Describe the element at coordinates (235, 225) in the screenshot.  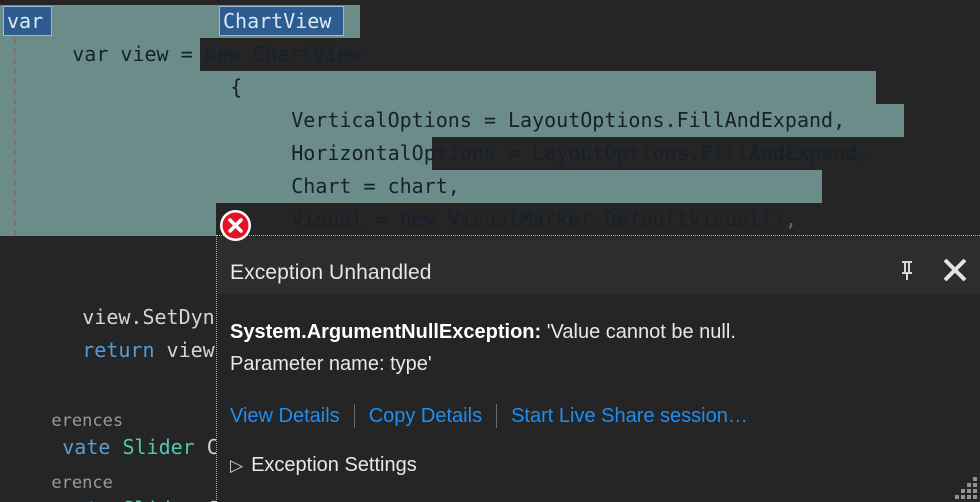
I see `error-circle-icon` at that location.